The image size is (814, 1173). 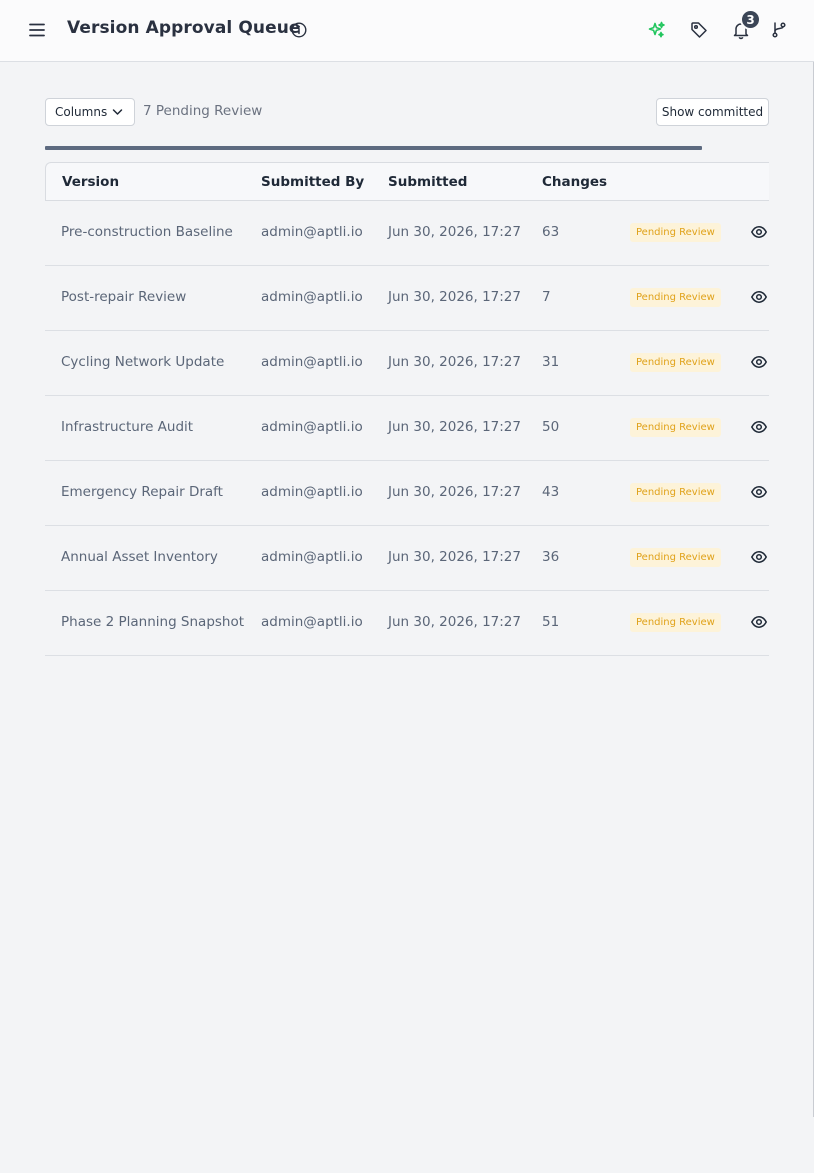 I want to click on menu-icon, so click(x=37, y=30).